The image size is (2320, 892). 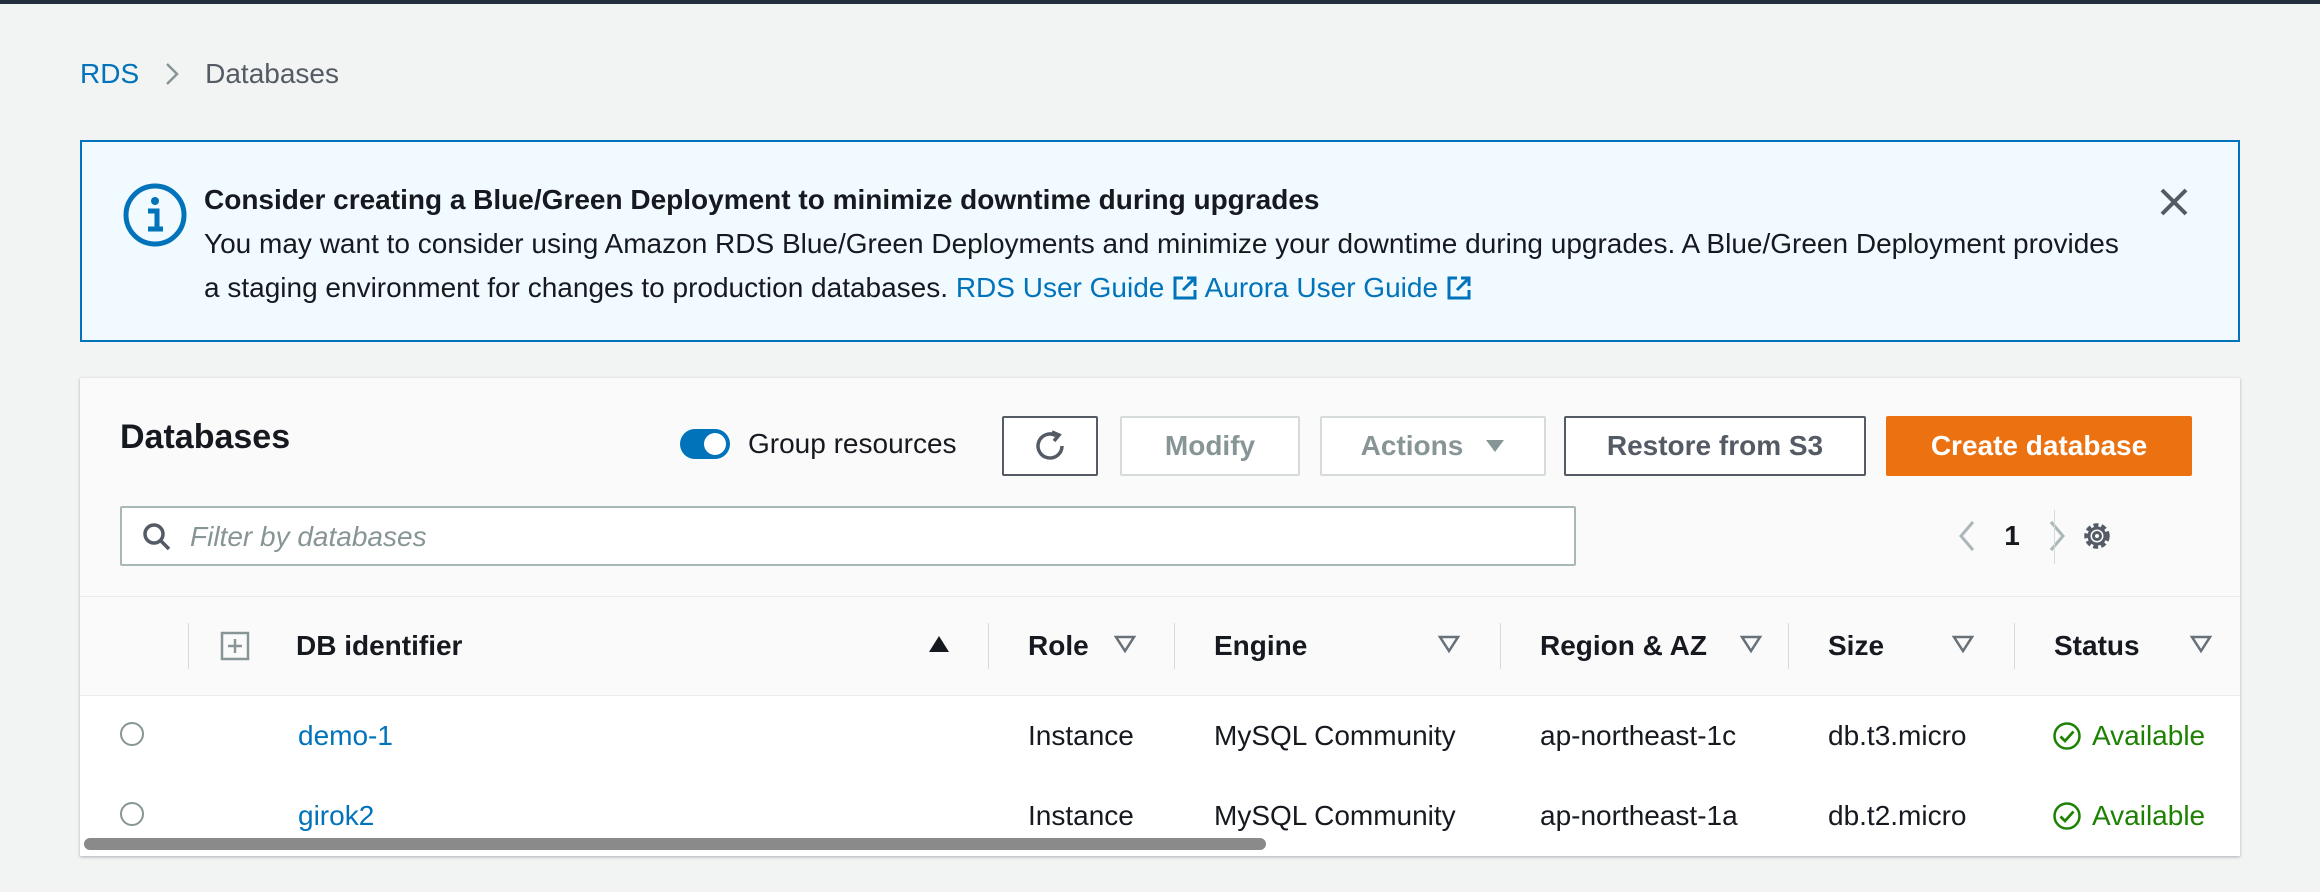 I want to click on group-resources-toggle: Group resources, so click(x=818, y=444).